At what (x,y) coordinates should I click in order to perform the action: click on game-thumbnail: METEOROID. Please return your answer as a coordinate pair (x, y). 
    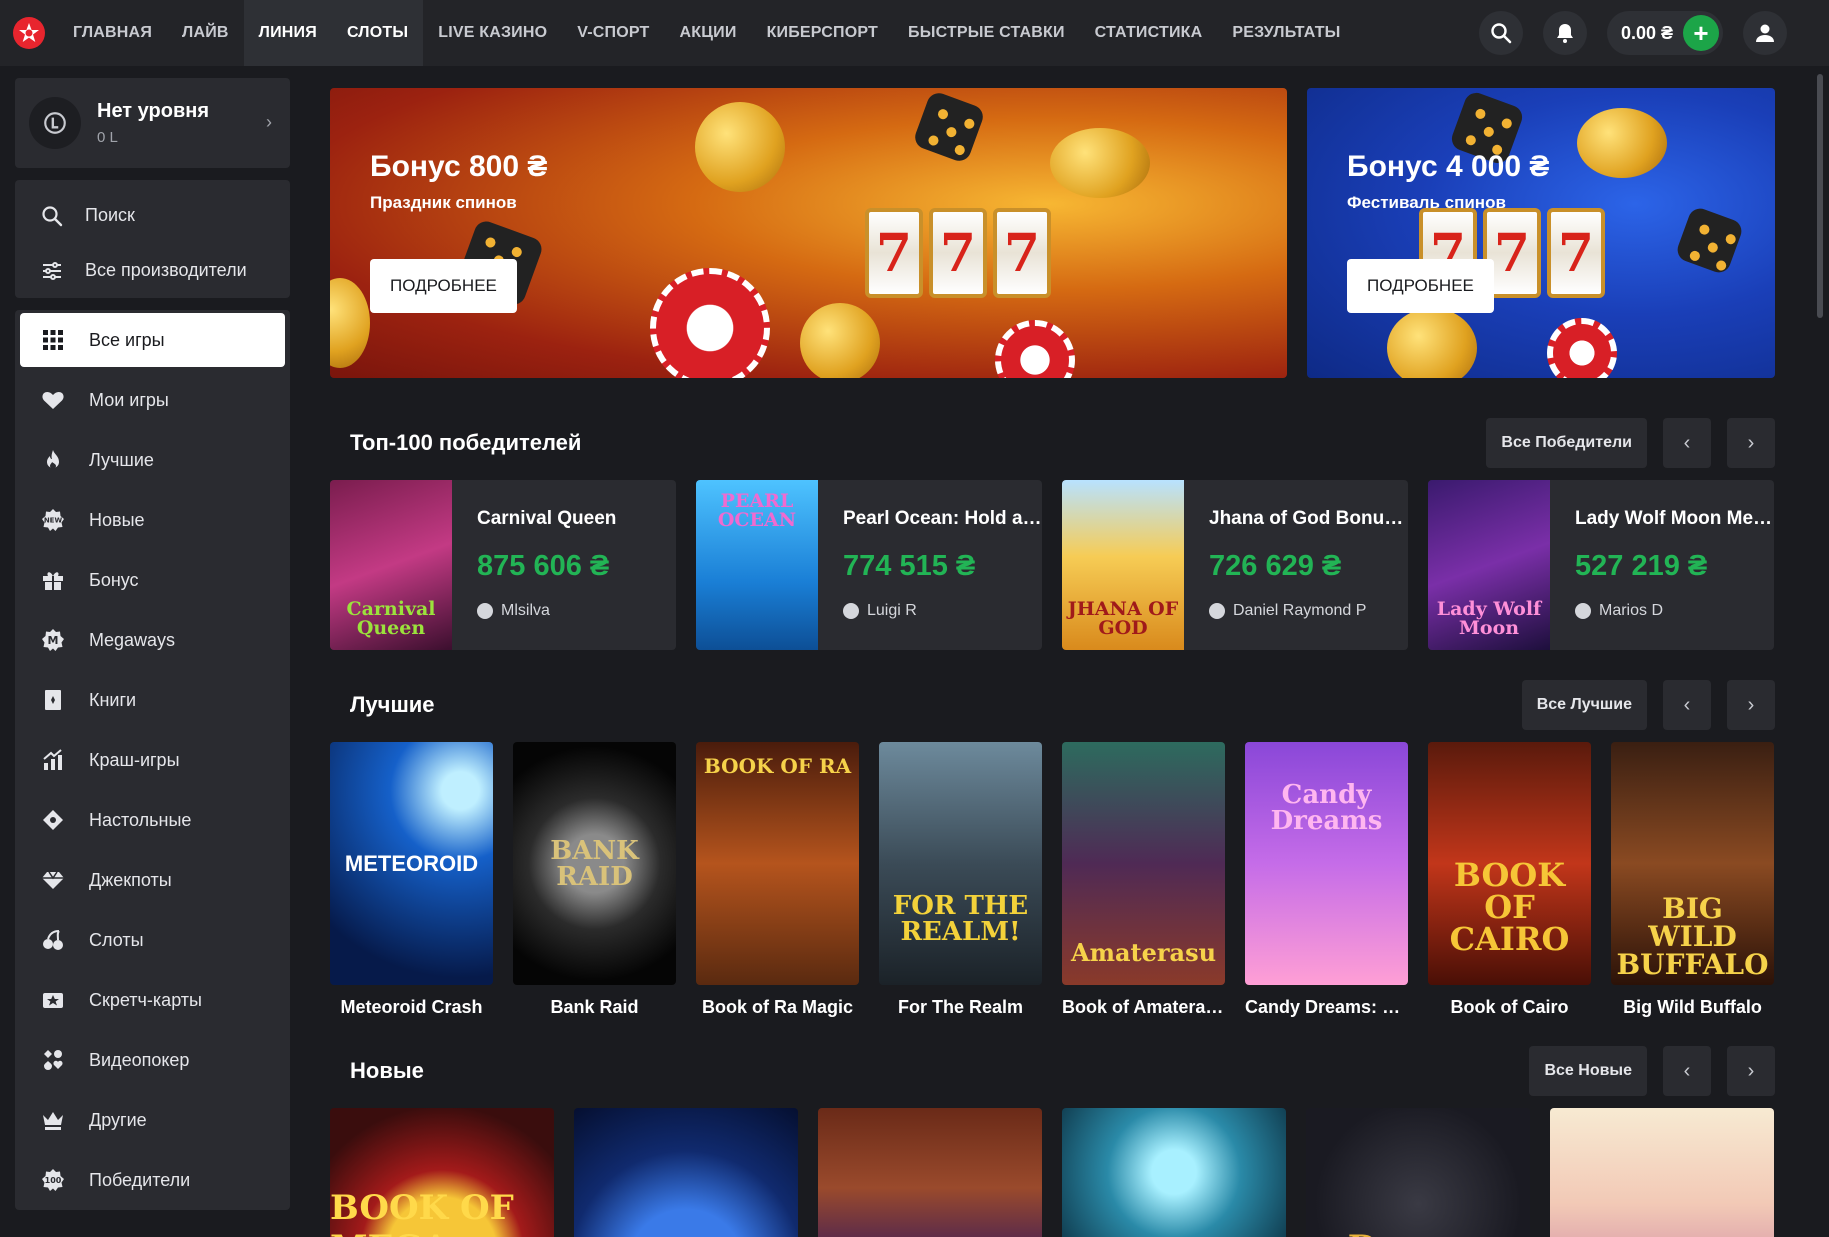
    Looking at the image, I should click on (411, 863).